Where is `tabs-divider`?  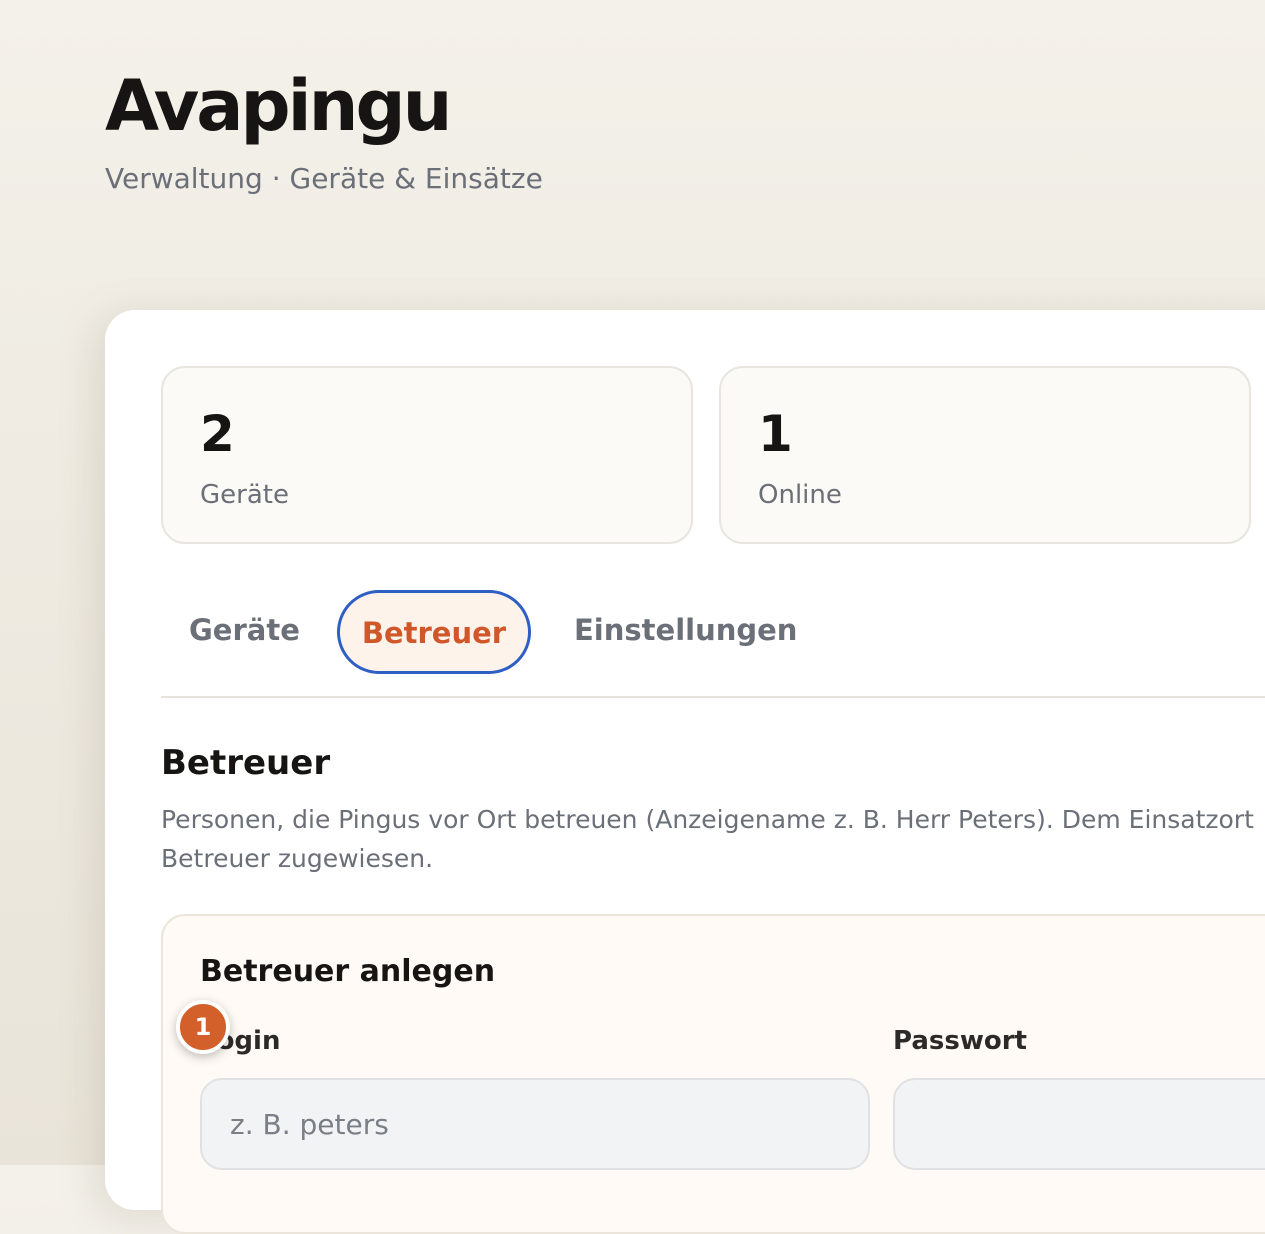
tabs-divider is located at coordinates (713, 697).